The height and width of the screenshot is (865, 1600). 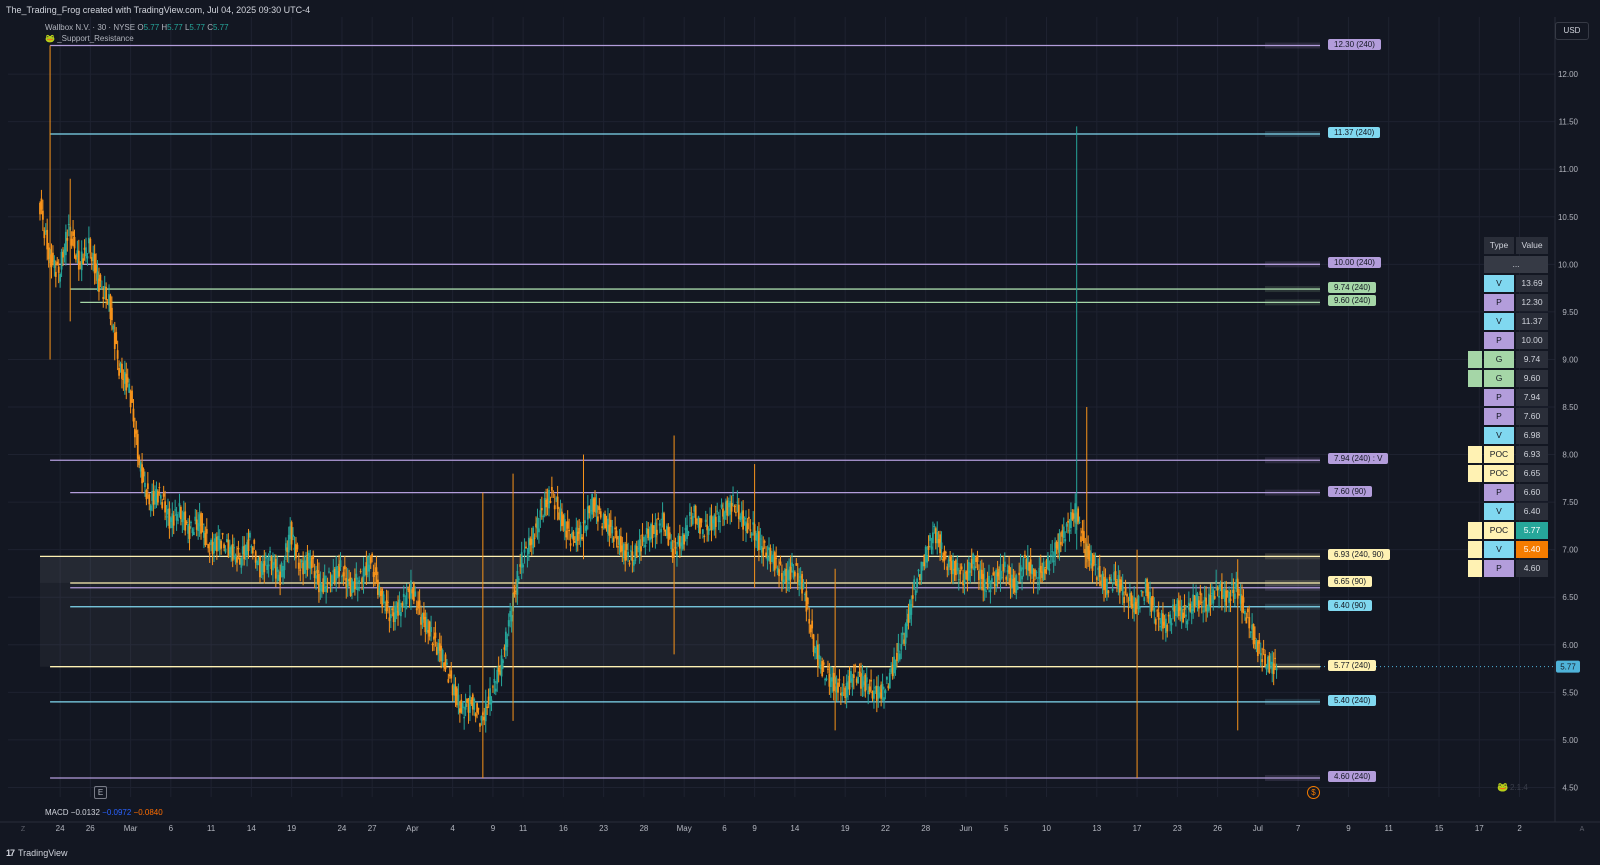 I want to click on x-tick-label: 26, so click(x=90, y=828).